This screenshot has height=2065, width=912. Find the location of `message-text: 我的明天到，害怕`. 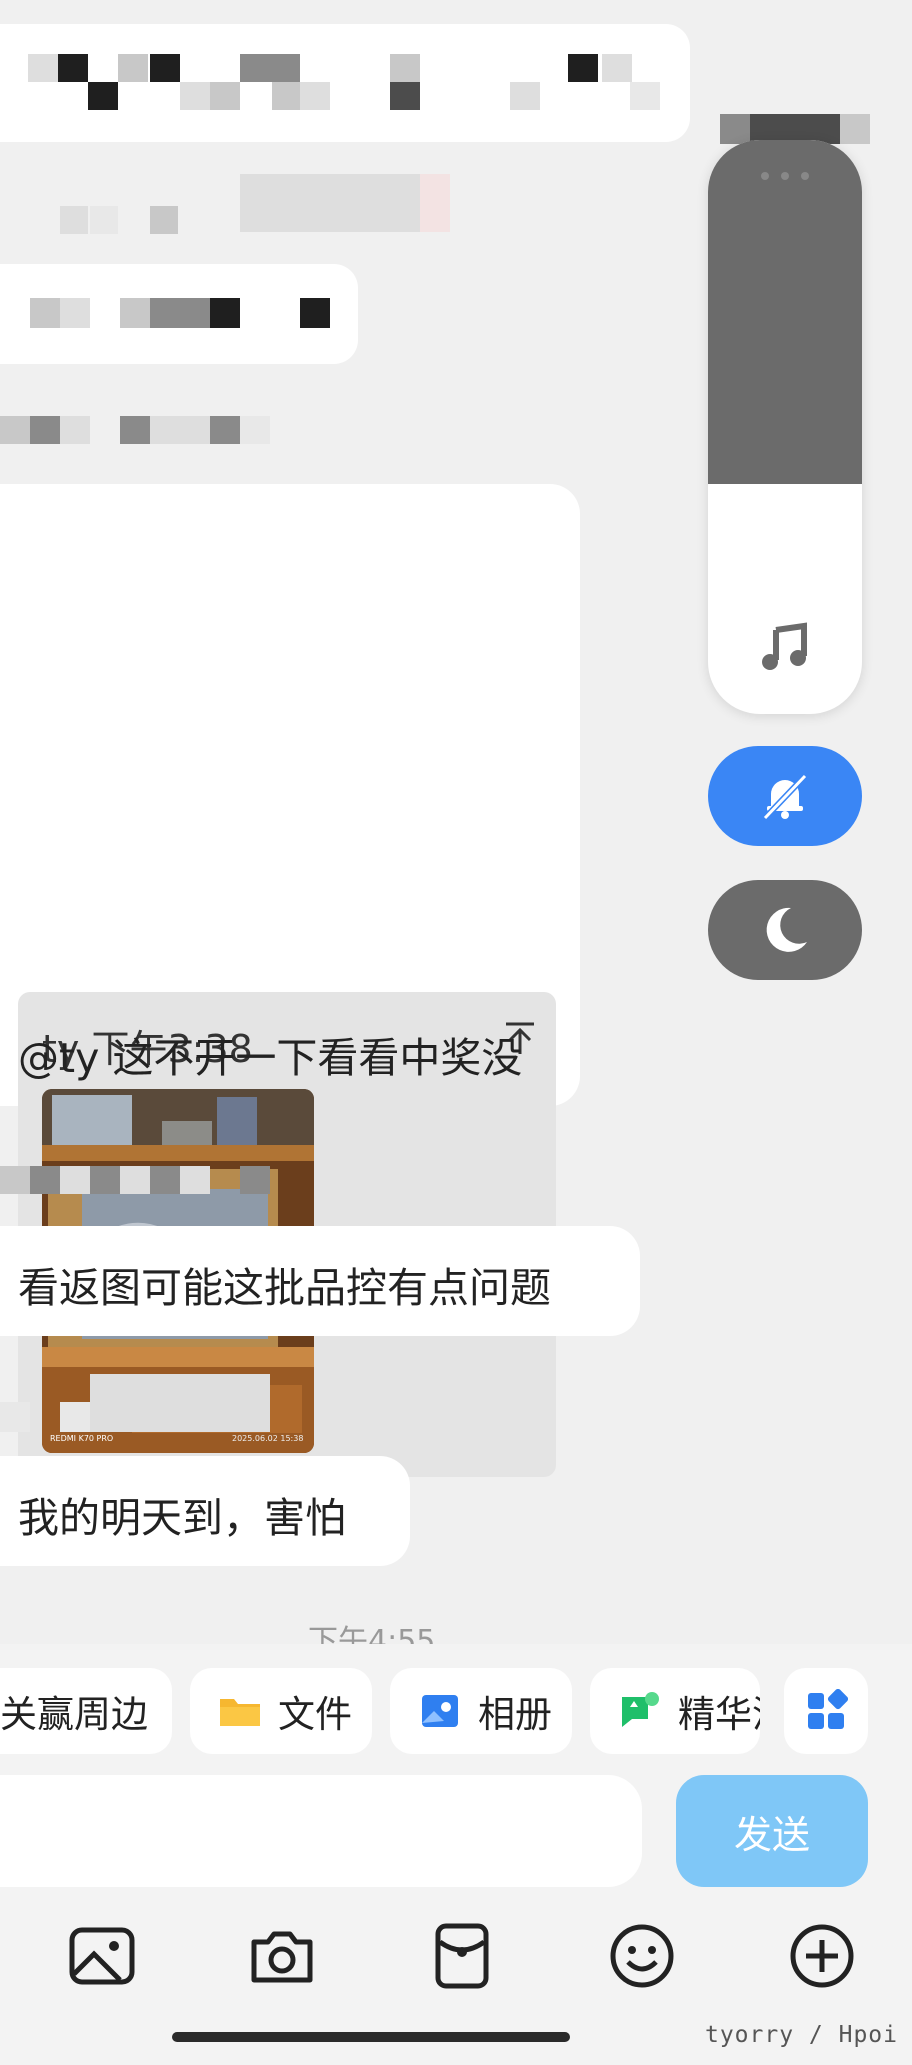

message-text: 我的明天到，害怕 is located at coordinates (182, 1518).